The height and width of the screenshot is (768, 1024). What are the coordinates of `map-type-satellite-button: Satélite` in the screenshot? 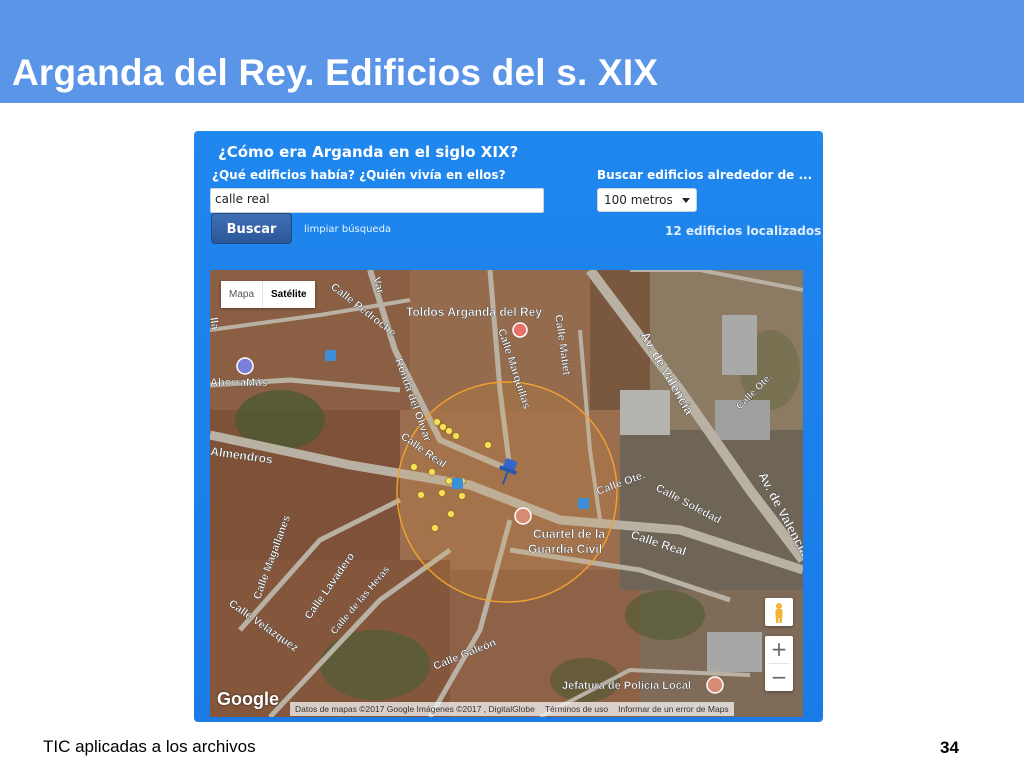 It's located at (288, 294).